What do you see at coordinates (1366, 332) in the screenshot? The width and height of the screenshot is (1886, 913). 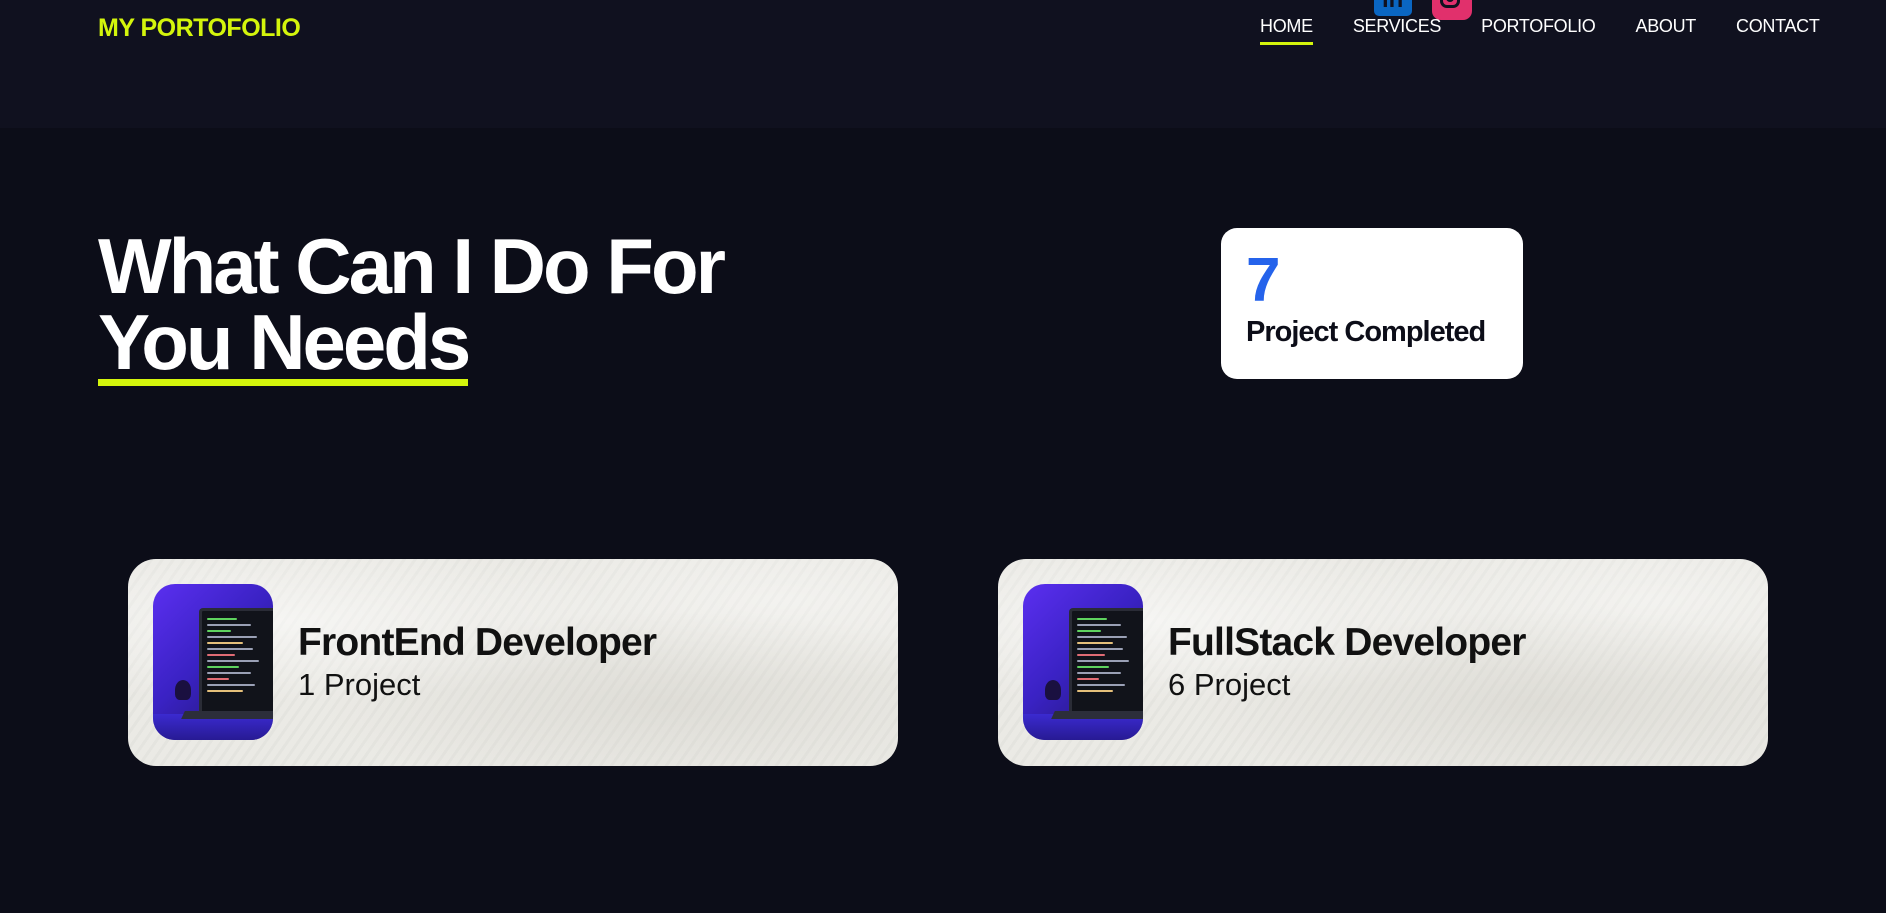 I see `projects-completed-label: Project Completed` at bounding box center [1366, 332].